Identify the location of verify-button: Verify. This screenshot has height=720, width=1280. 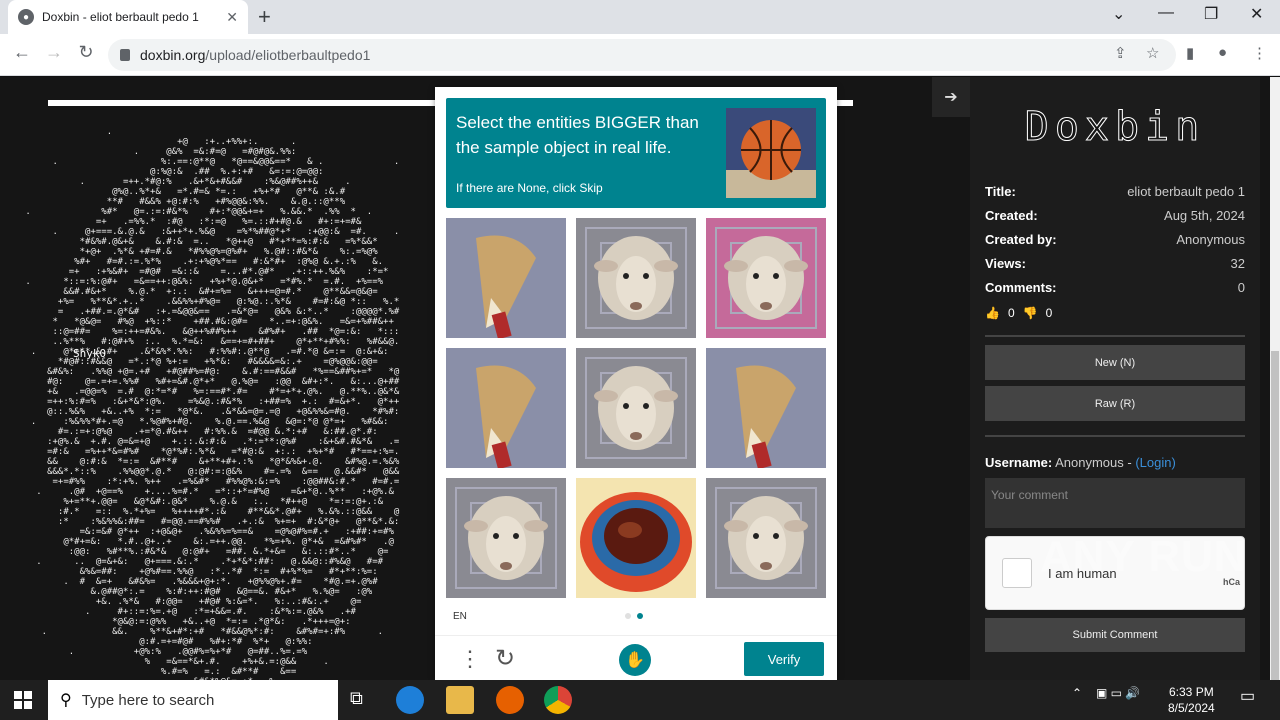
(784, 659).